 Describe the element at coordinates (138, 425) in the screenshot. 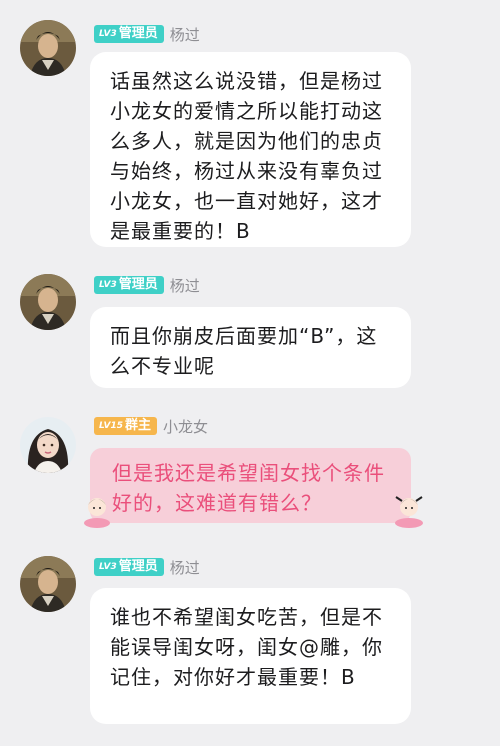

I see `role-label: 群主` at that location.